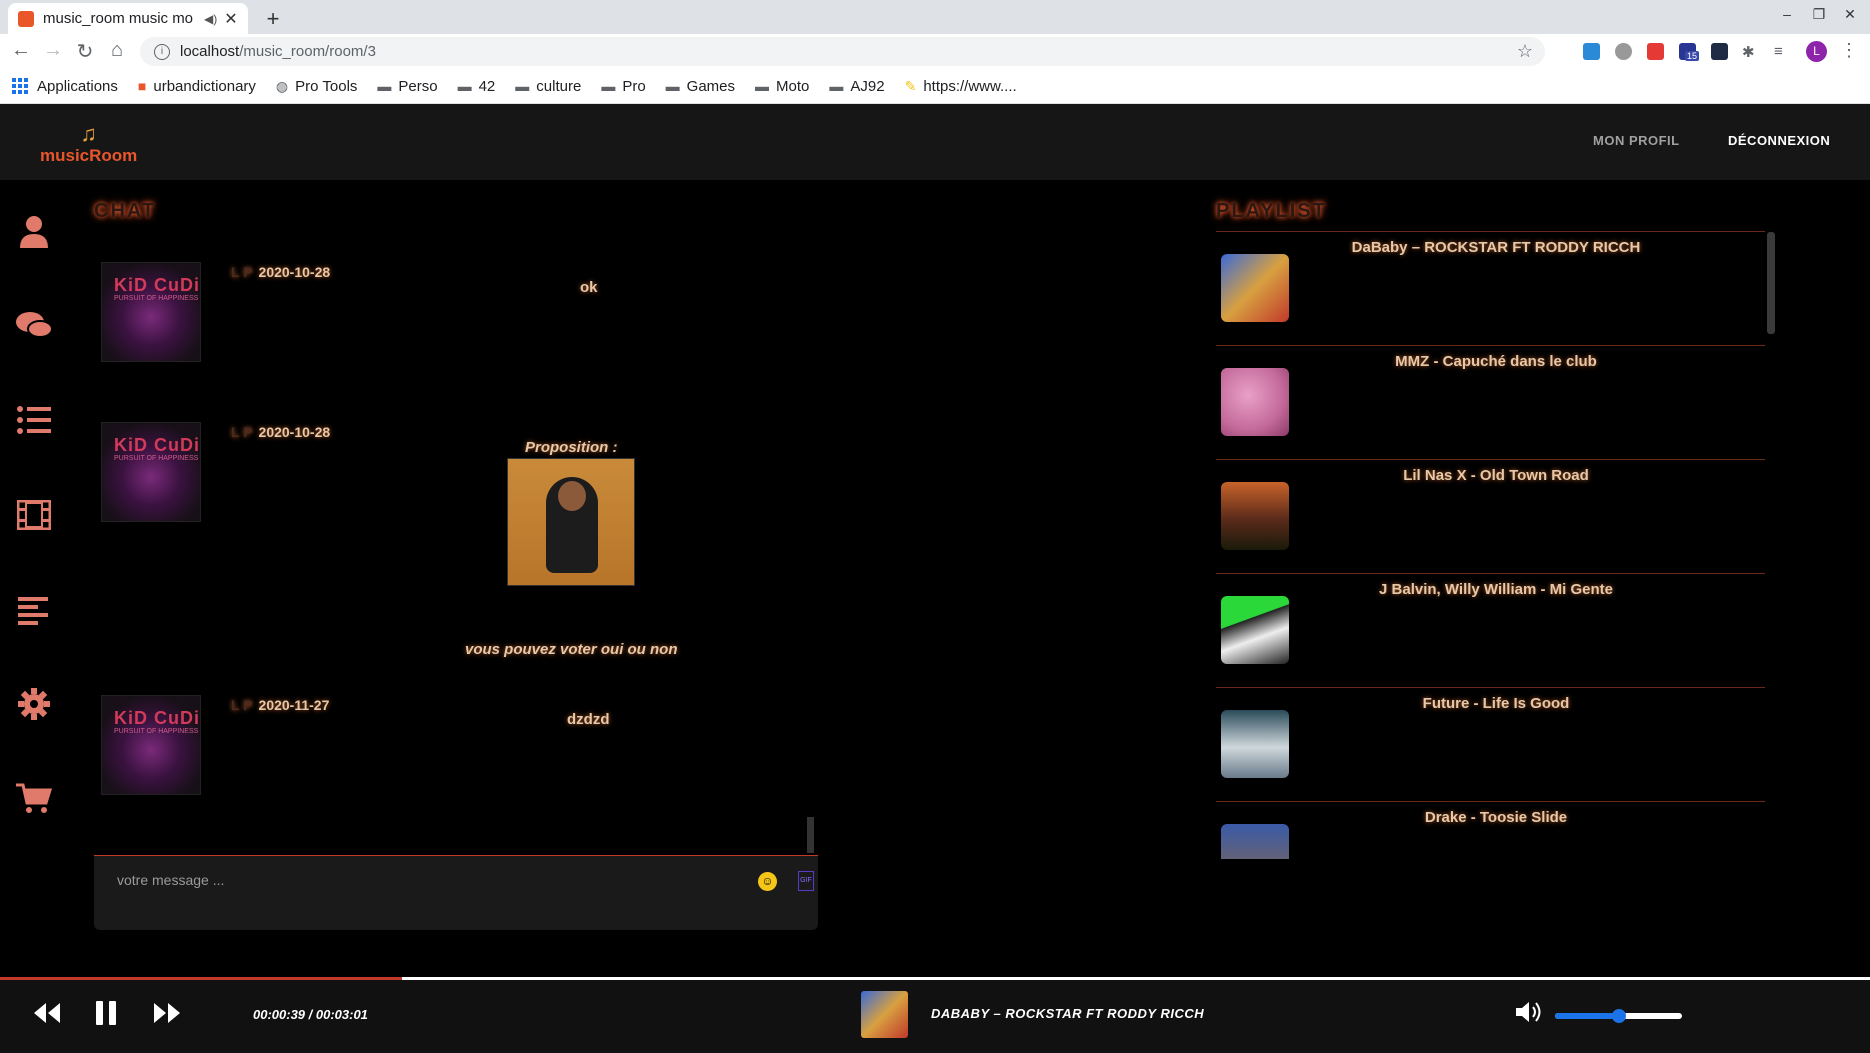  Describe the element at coordinates (142, 86) in the screenshot. I see `urbandictionary-icon: ■` at that location.